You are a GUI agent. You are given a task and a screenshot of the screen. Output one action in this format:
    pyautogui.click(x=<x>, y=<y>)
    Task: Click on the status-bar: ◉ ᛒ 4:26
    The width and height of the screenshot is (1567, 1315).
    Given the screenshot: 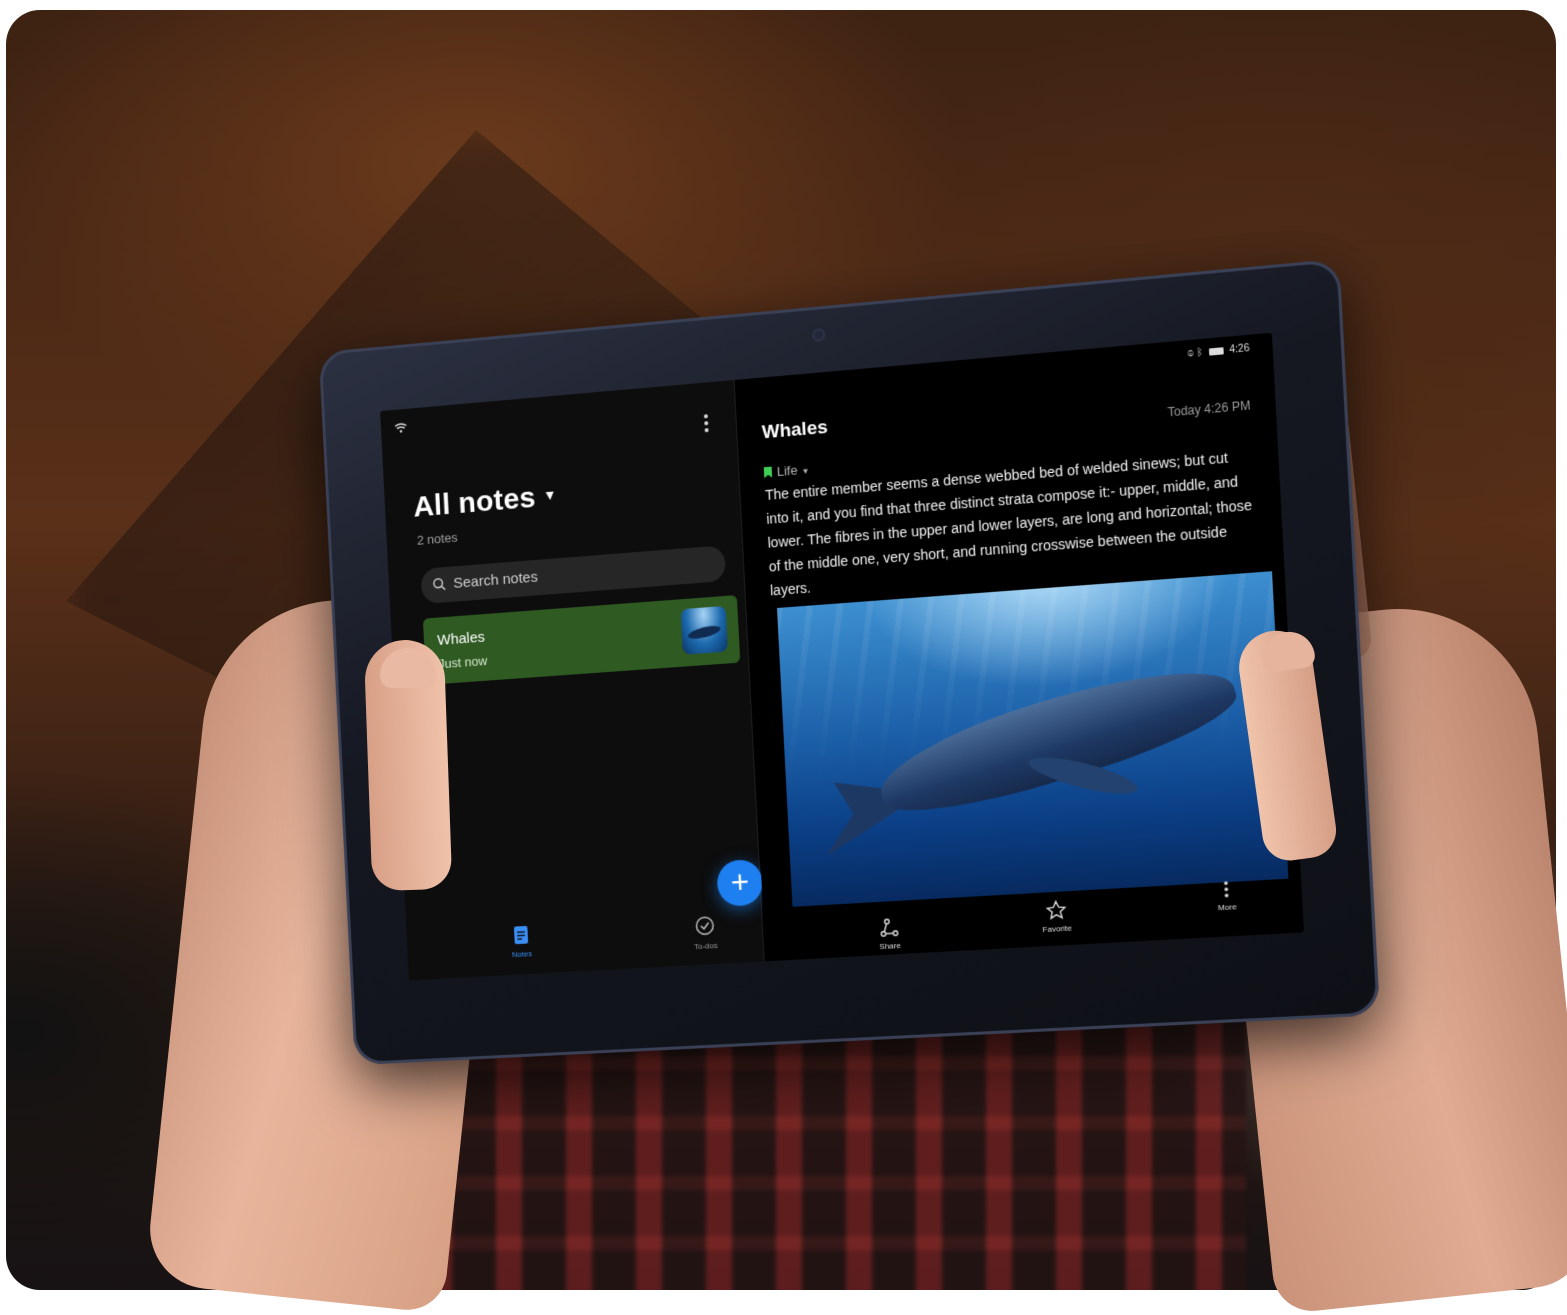 What is the action you would take?
    pyautogui.click(x=1218, y=351)
    